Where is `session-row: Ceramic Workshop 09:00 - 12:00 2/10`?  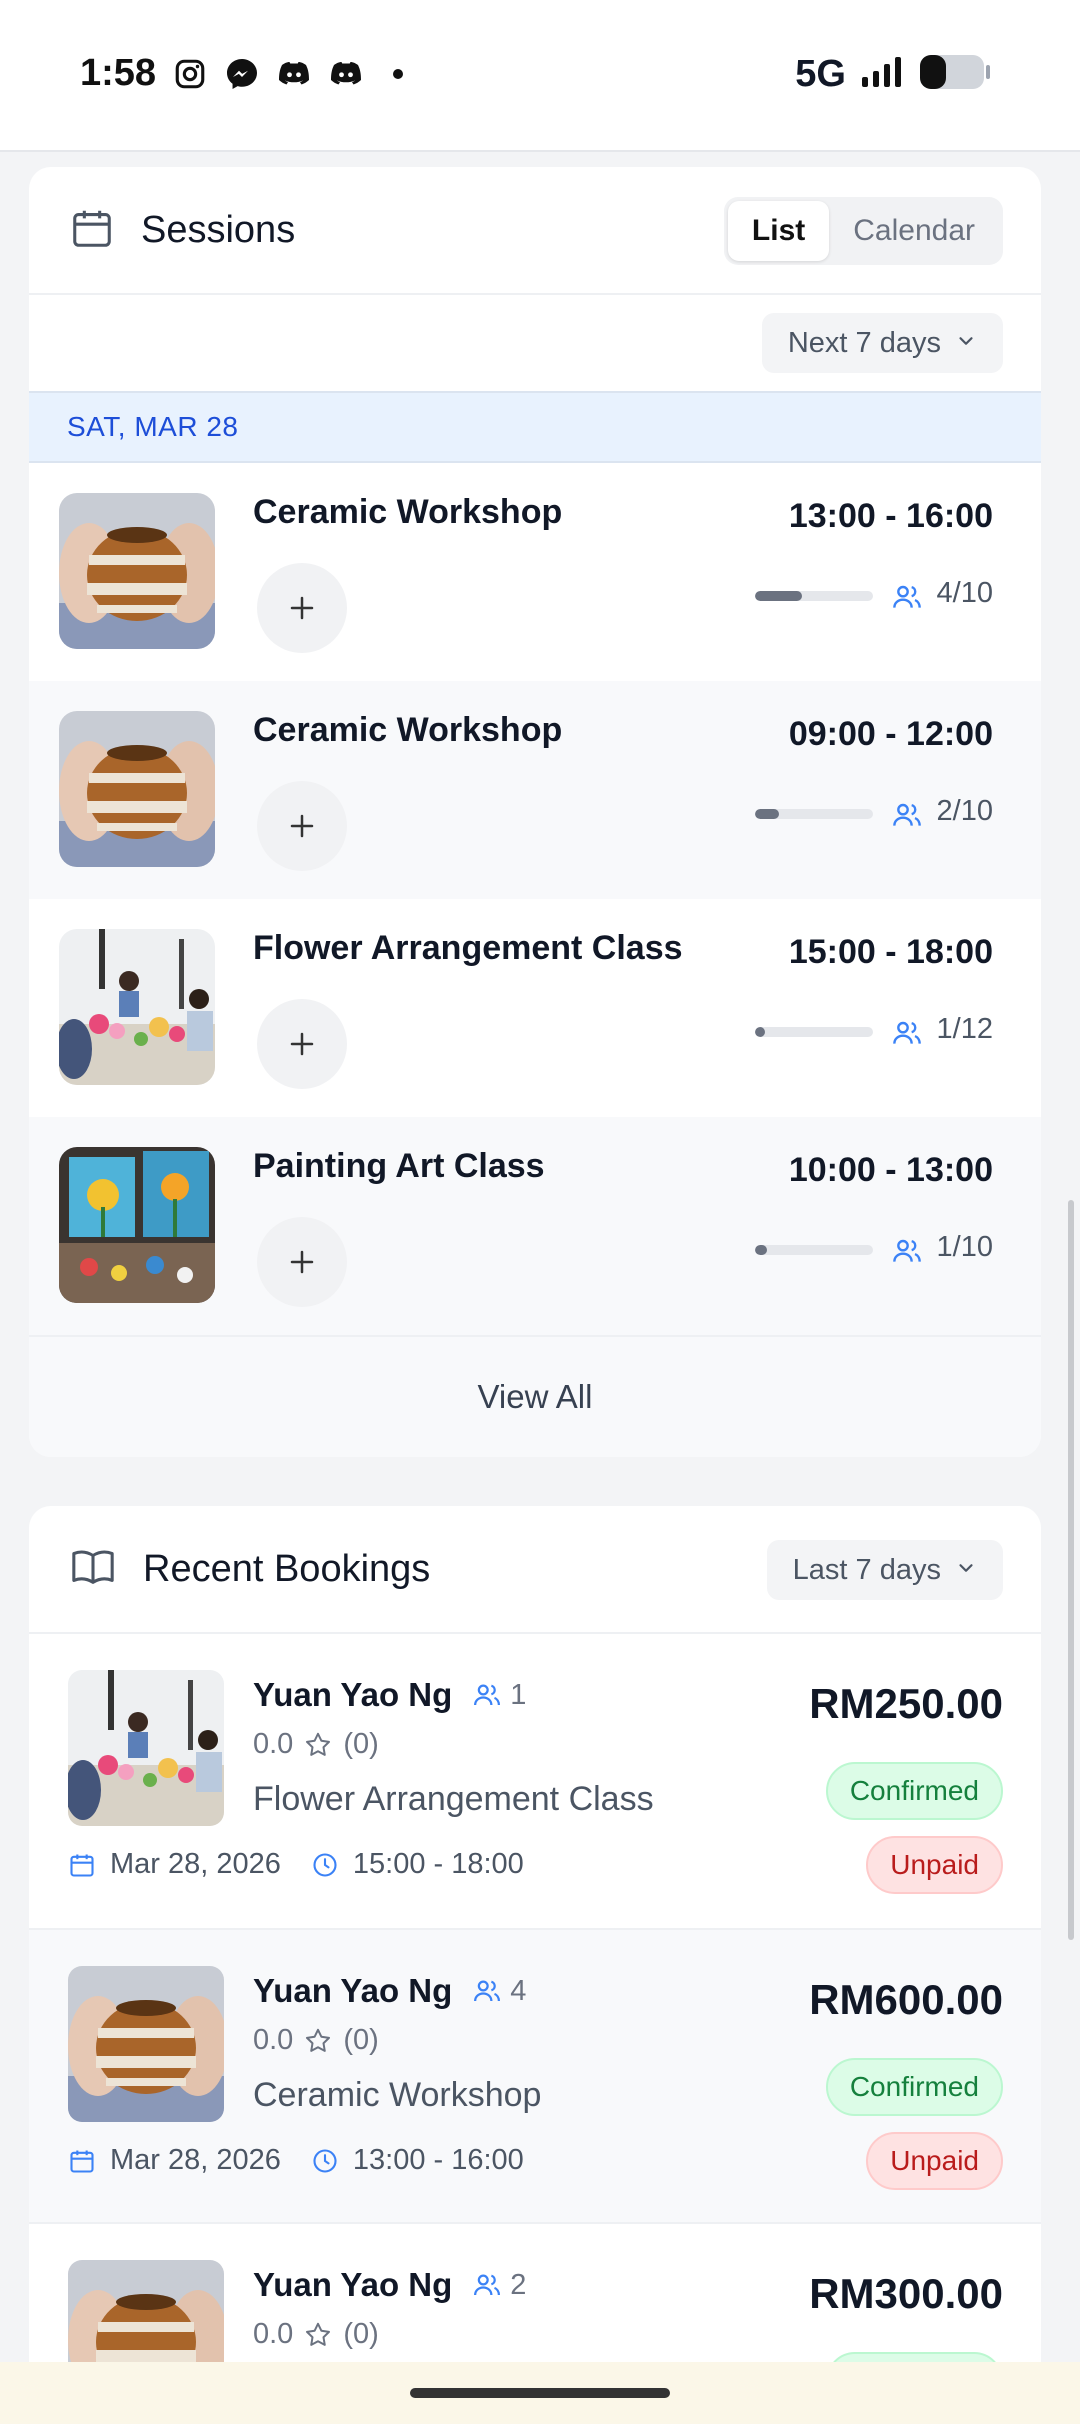 session-row: Ceramic Workshop 09:00 - 12:00 2/10 is located at coordinates (535, 790).